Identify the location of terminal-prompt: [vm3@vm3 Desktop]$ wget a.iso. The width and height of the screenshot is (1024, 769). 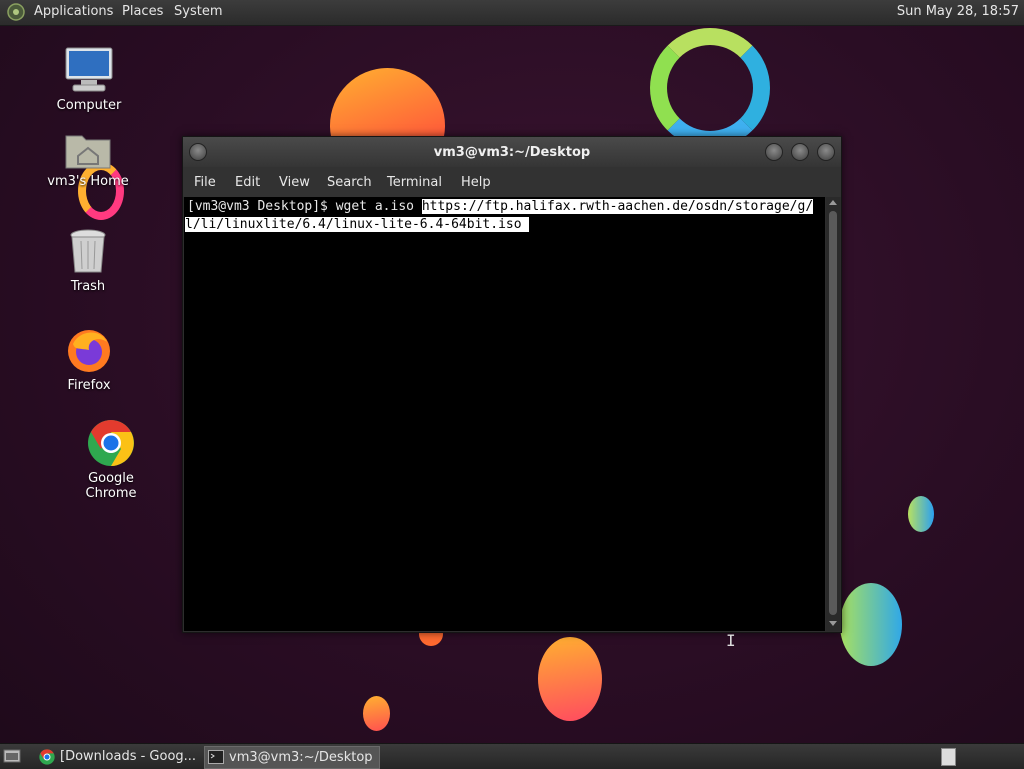
(304, 206).